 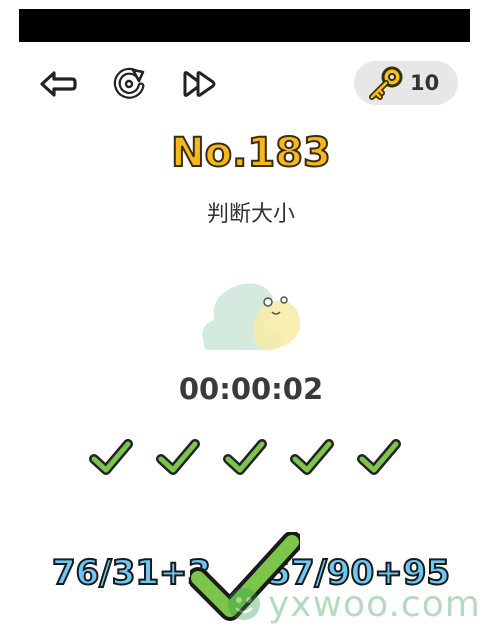 What do you see at coordinates (251, 389) in the screenshot?
I see `timer: 00:00:02` at bounding box center [251, 389].